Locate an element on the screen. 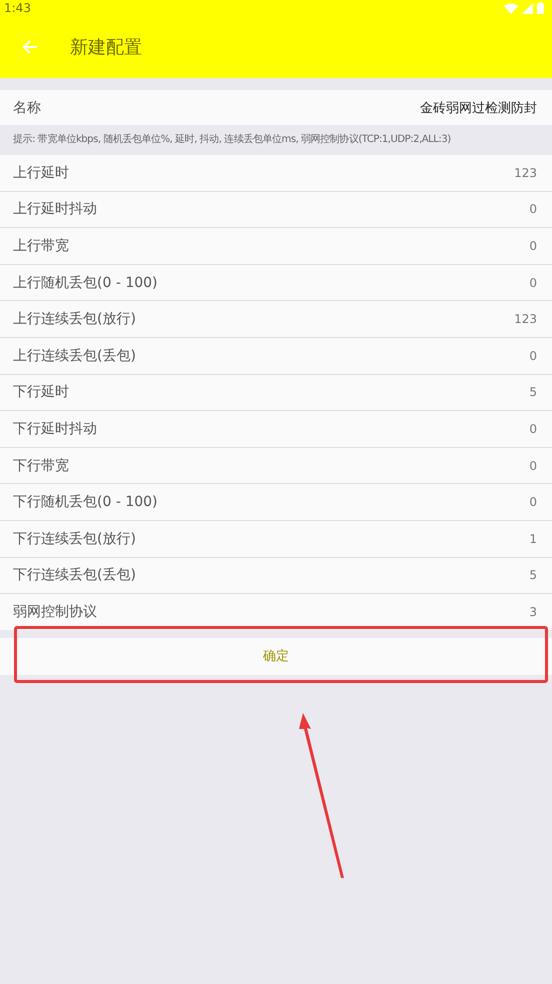 This screenshot has height=984, width=552. setting-label: 下行延时 is located at coordinates (41, 392).